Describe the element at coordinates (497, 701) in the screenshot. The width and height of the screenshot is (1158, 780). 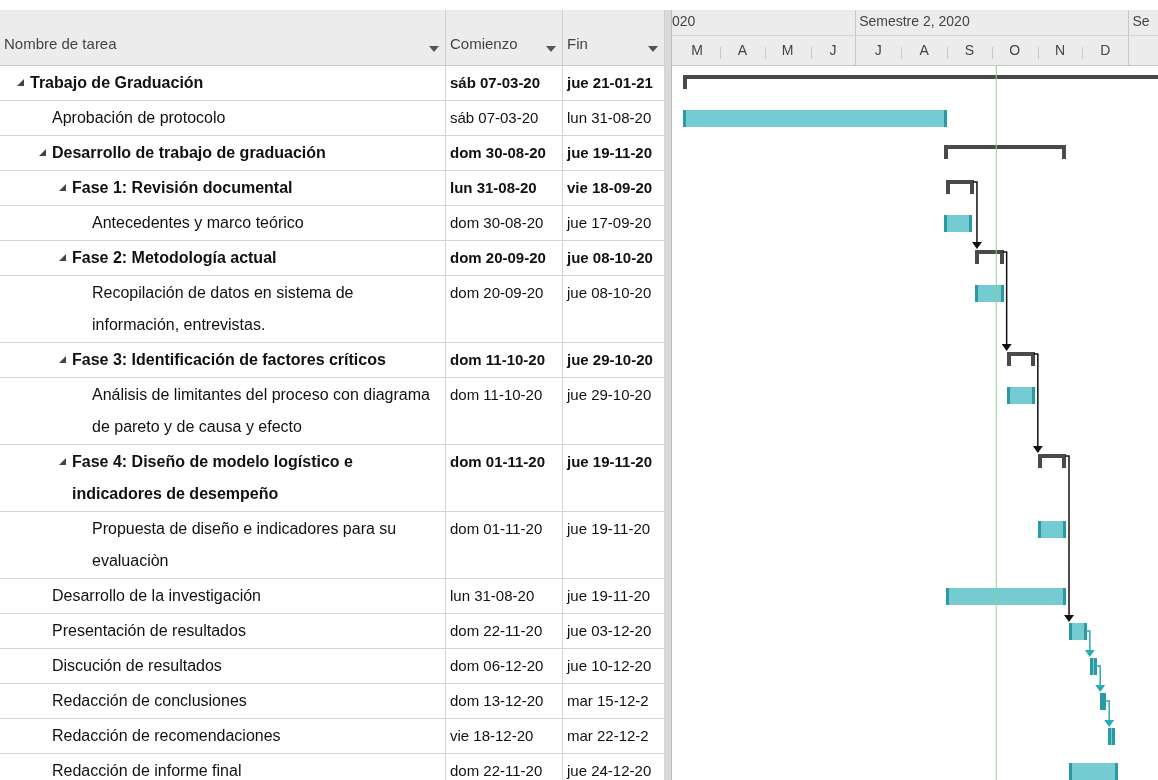
I see `start-date: dom 13-12-20` at that location.